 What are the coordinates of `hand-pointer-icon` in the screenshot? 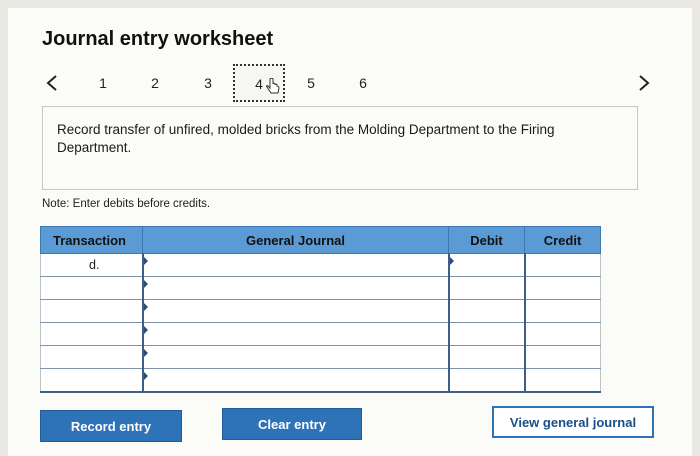 It's located at (273, 86).